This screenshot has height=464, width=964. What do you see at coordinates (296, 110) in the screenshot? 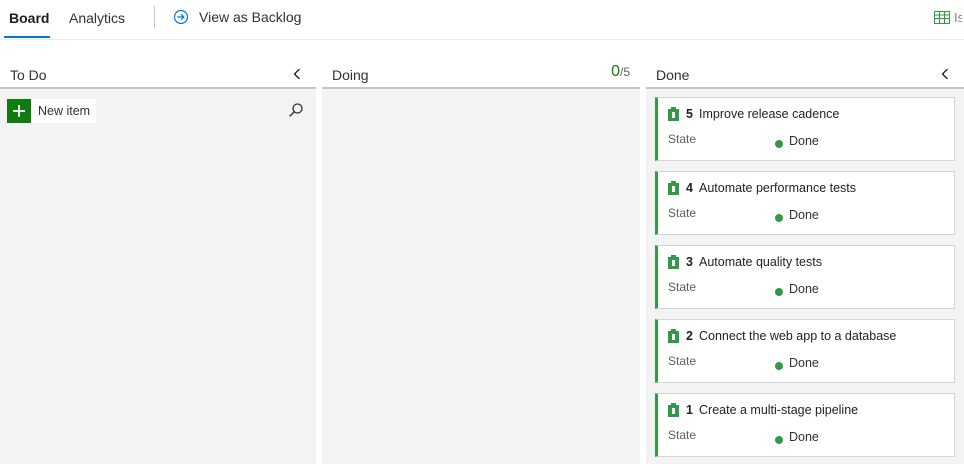
I see `search-icon` at bounding box center [296, 110].